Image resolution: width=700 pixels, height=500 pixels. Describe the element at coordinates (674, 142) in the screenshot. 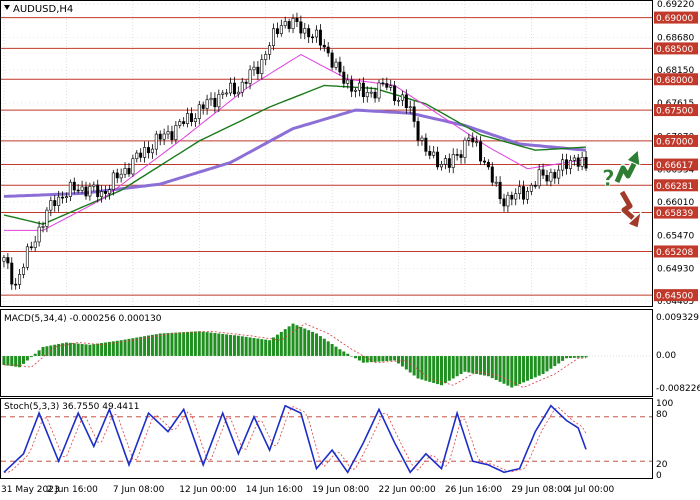

I see `level-label: 0.67000` at that location.